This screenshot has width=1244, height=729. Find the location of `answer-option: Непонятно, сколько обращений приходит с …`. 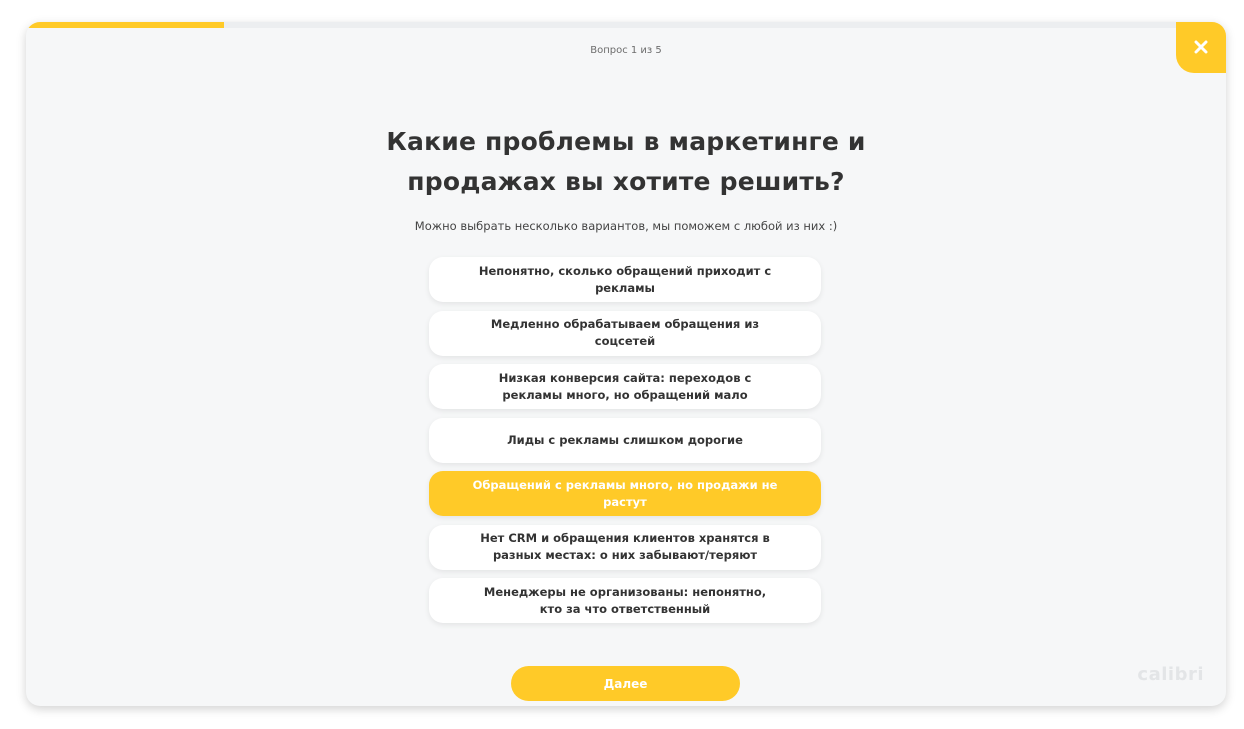

answer-option: Непонятно, сколько обращений приходит с … is located at coordinates (625, 279).